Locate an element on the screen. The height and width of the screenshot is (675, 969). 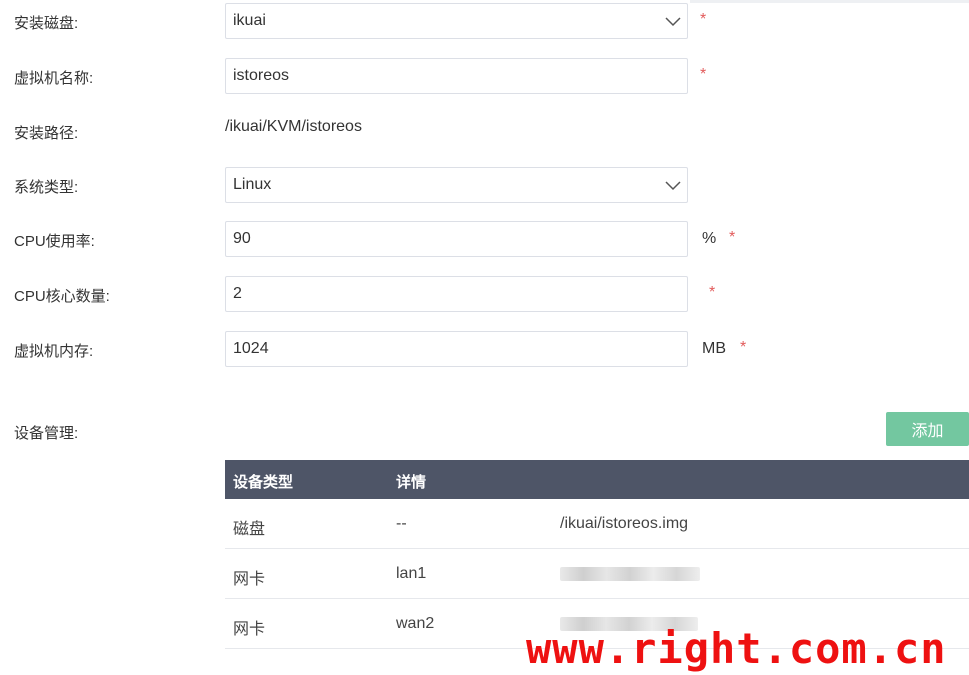
row-extra: /ikuai/istoreos.img is located at coordinates (624, 523).